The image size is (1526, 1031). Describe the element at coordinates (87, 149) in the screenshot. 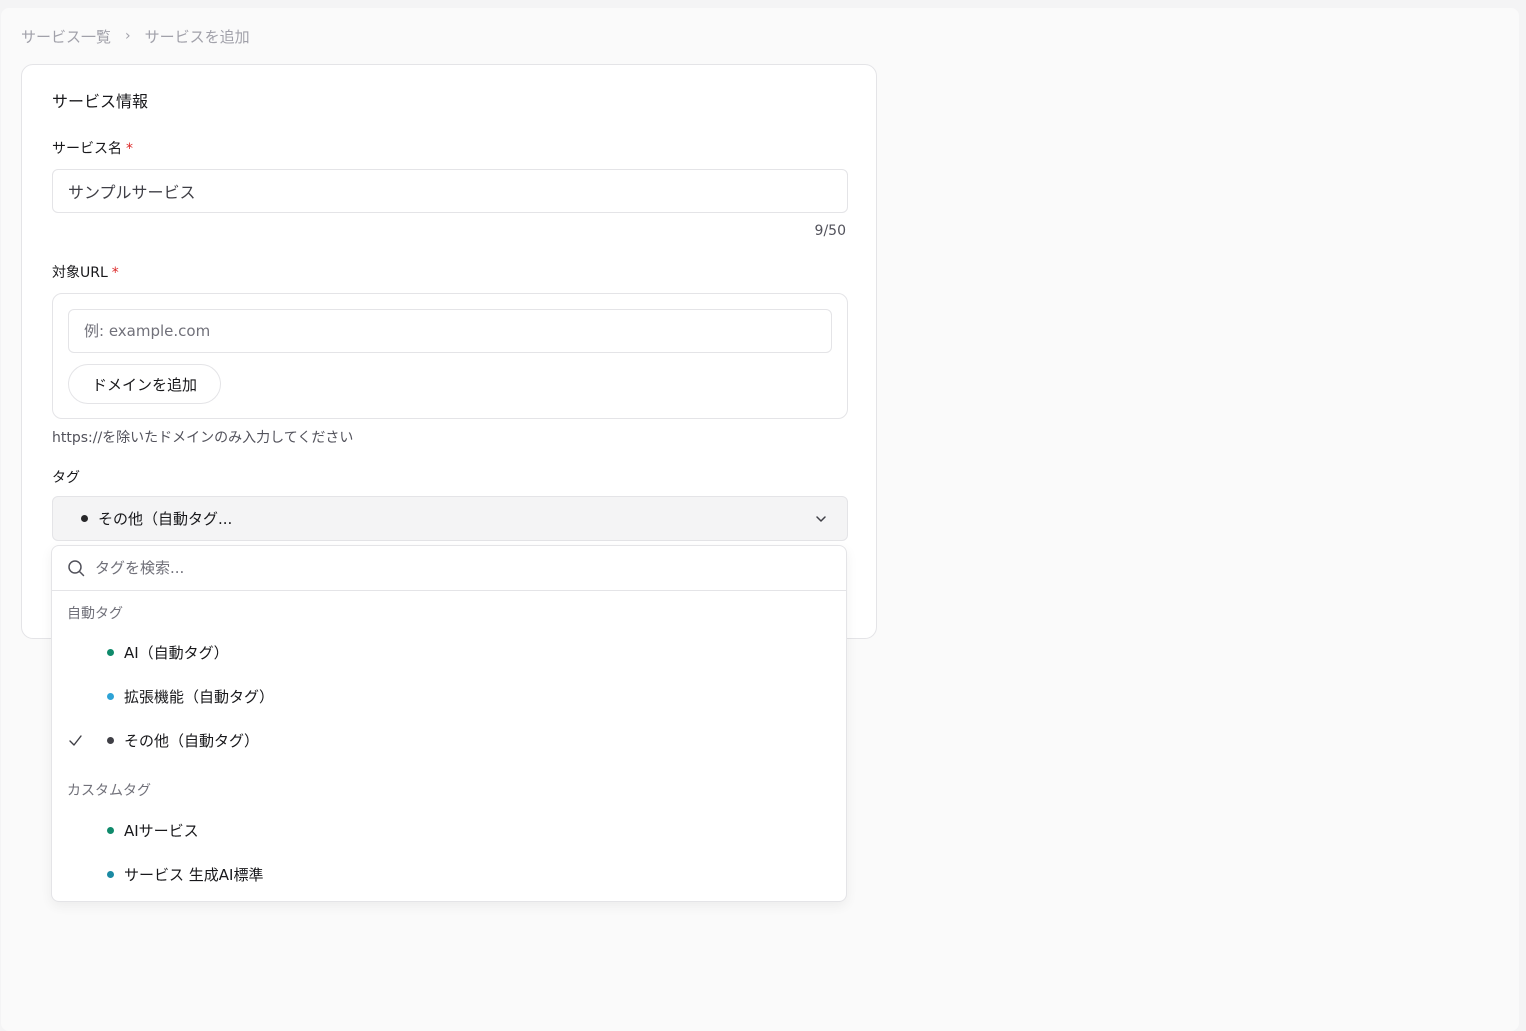

I see `service-name-label-text: サービス名` at that location.